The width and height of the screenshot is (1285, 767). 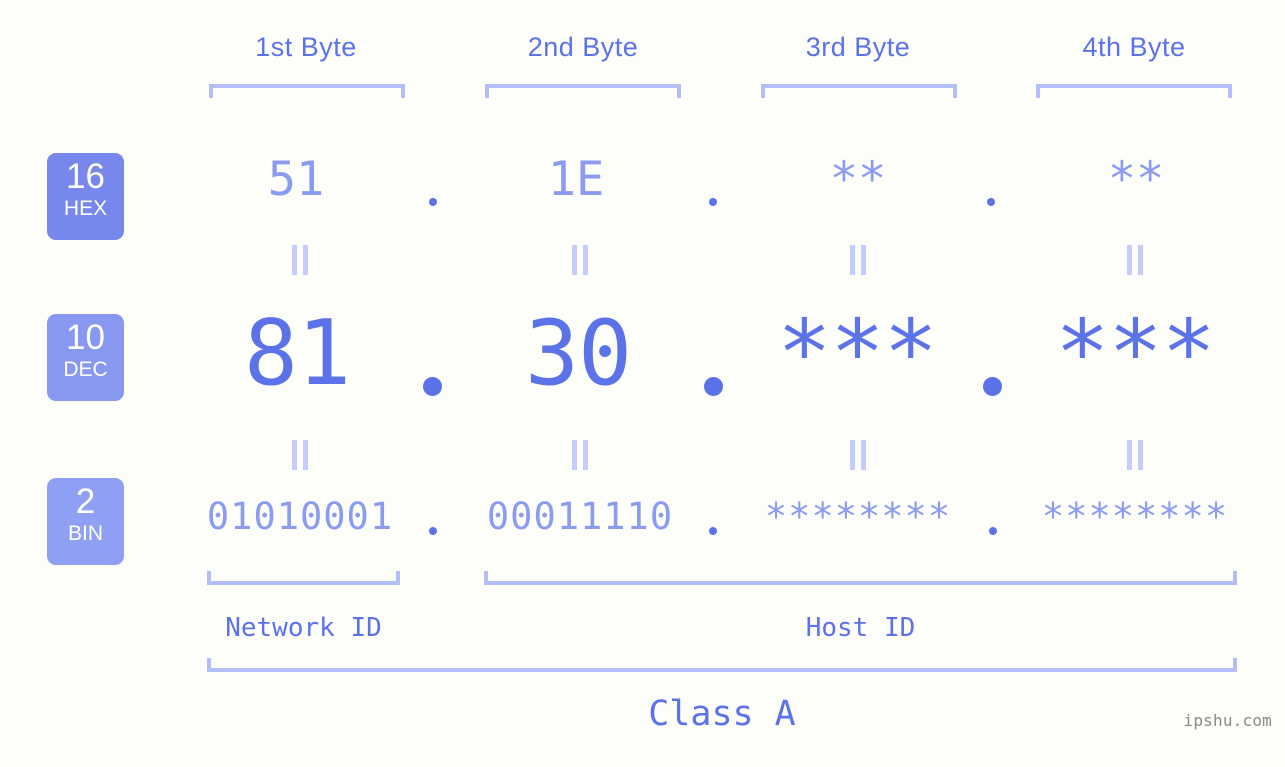 I want to click on hex-byte-4: **, so click(x=1136, y=179).